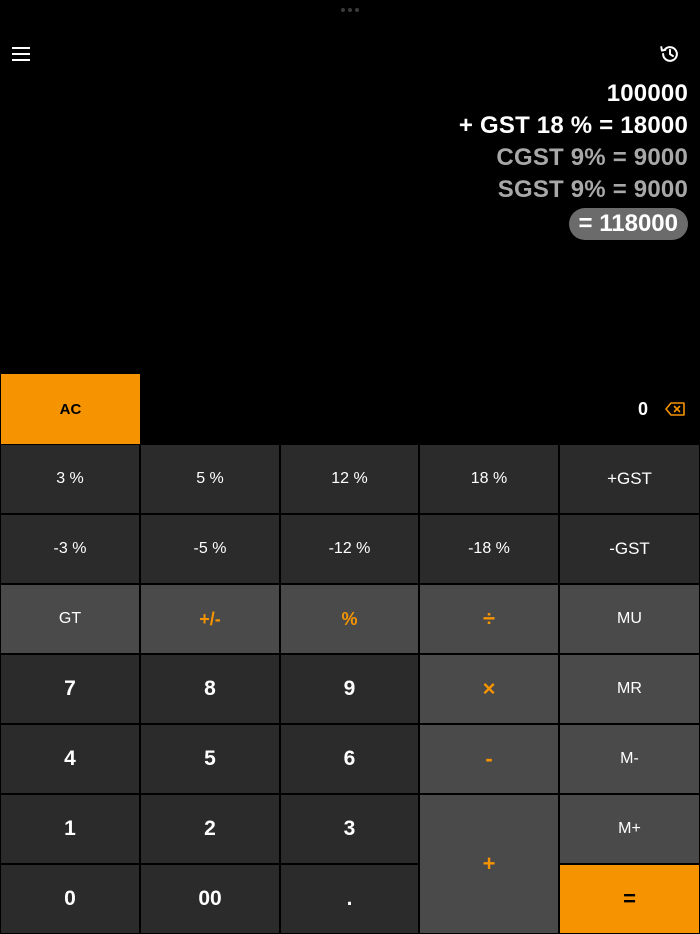  What do you see at coordinates (489, 619) in the screenshot?
I see `divide-button: ÷` at bounding box center [489, 619].